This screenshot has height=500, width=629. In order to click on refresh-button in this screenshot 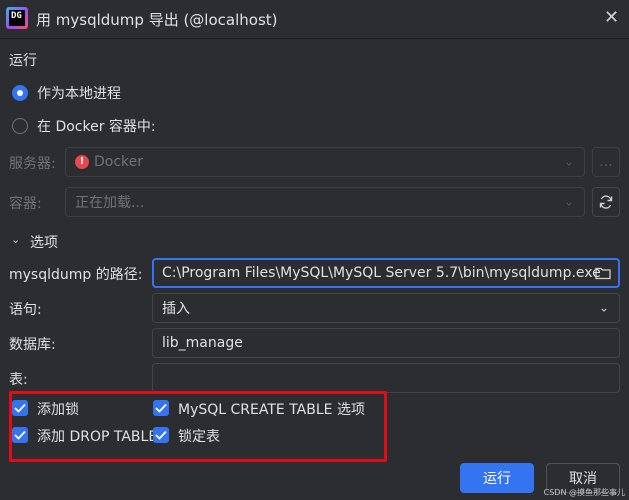, I will do `click(606, 202)`.